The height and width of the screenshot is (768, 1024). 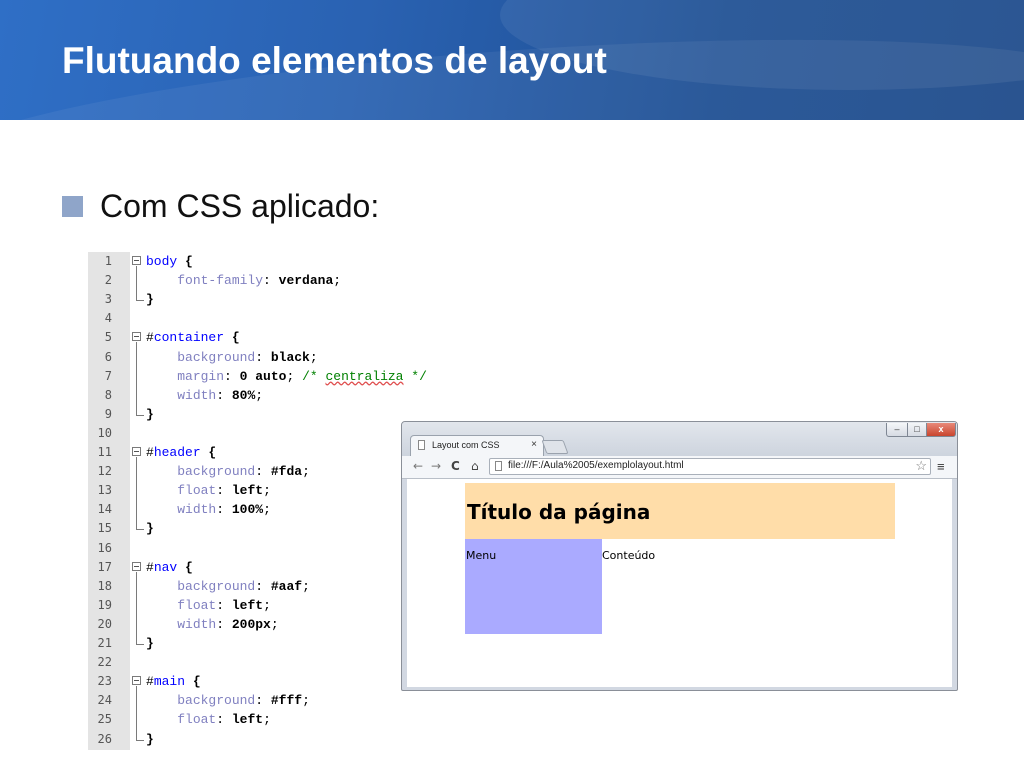 What do you see at coordinates (104, 471) in the screenshot?
I see `line-number: 12` at bounding box center [104, 471].